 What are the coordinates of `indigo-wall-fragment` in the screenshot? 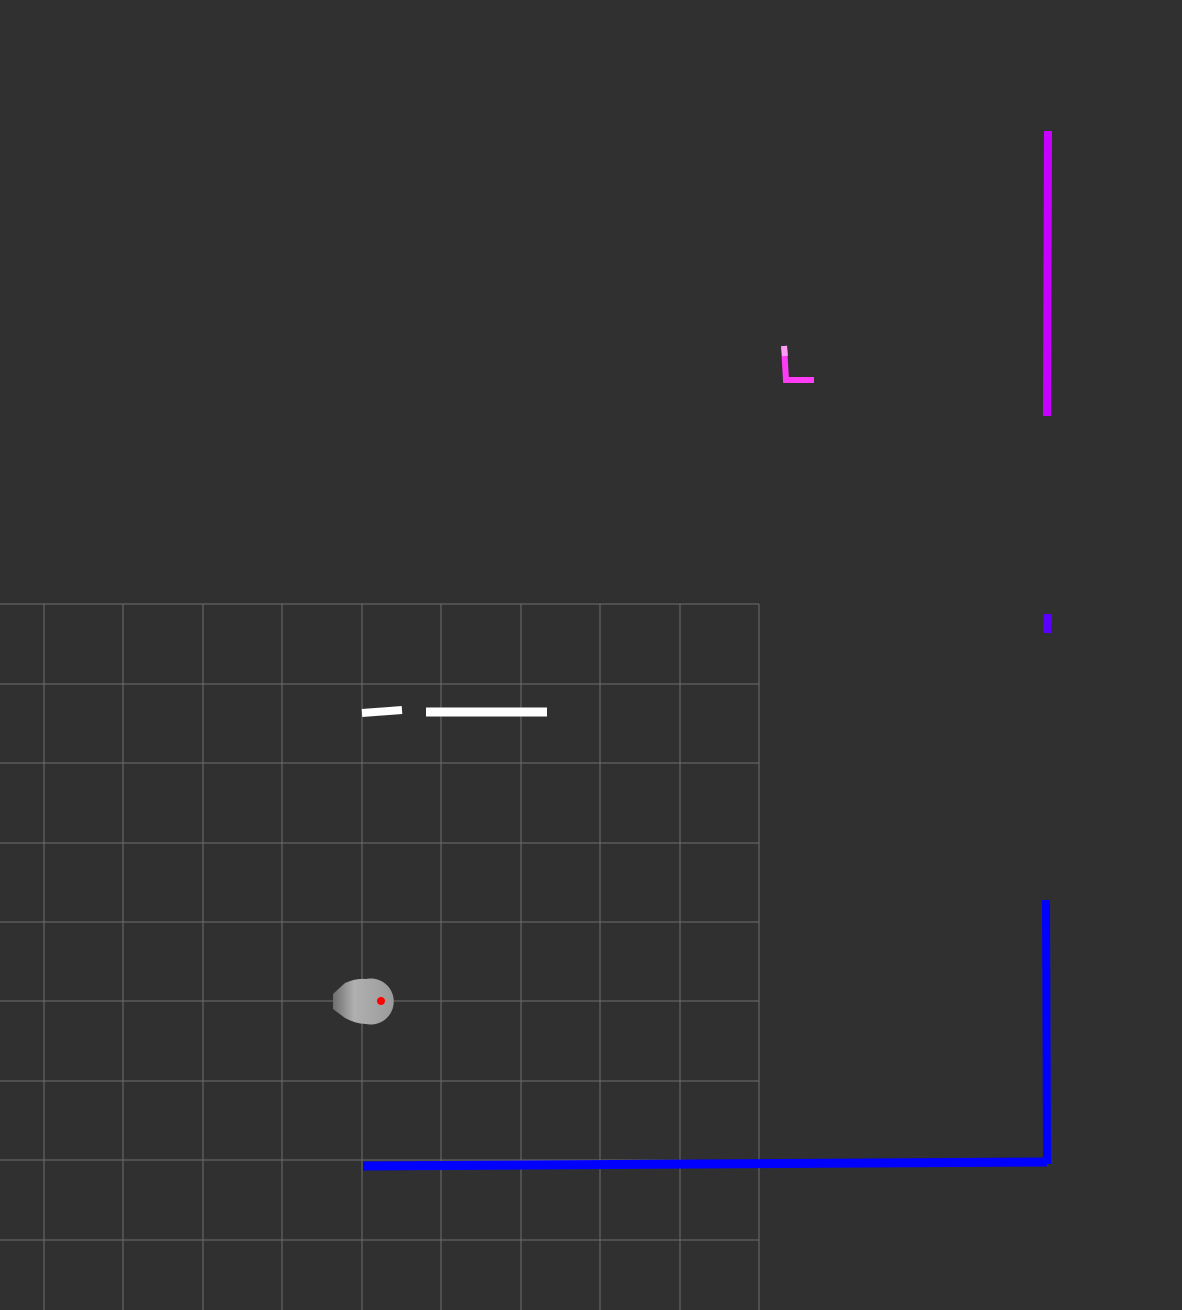 It's located at (1047, 623).